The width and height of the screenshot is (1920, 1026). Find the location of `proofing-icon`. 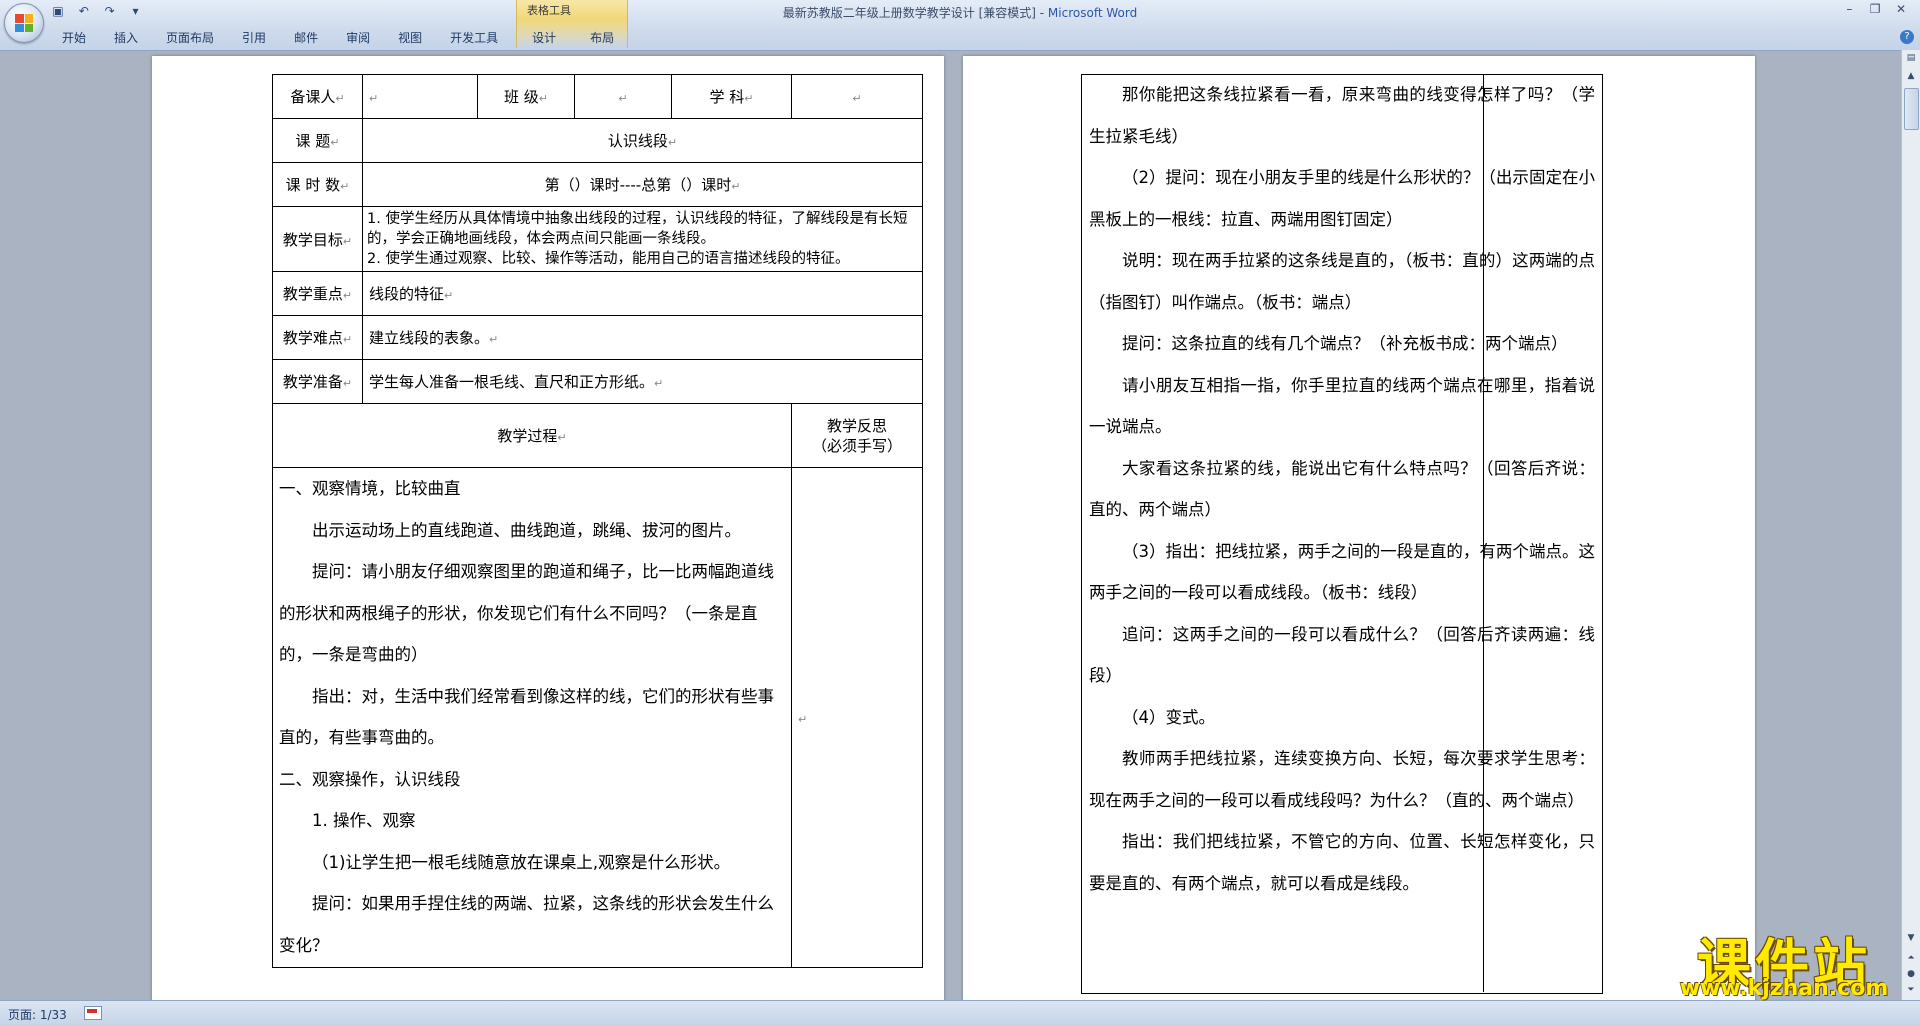

proofing-icon is located at coordinates (93, 1013).